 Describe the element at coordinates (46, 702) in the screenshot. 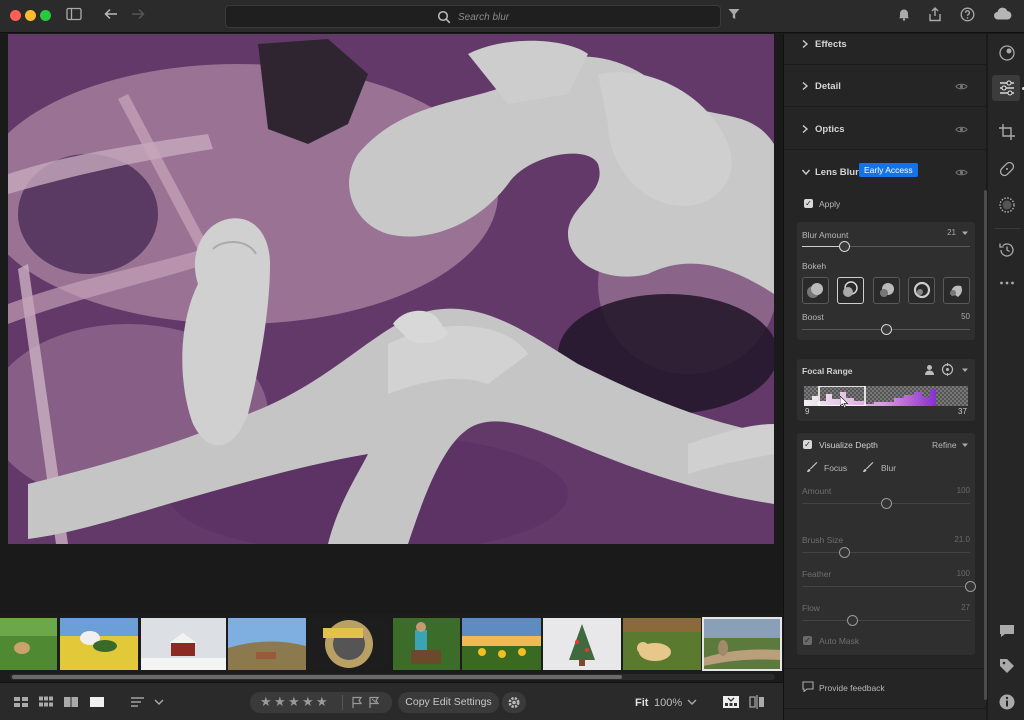

I see `square-grid-view-icon` at that location.